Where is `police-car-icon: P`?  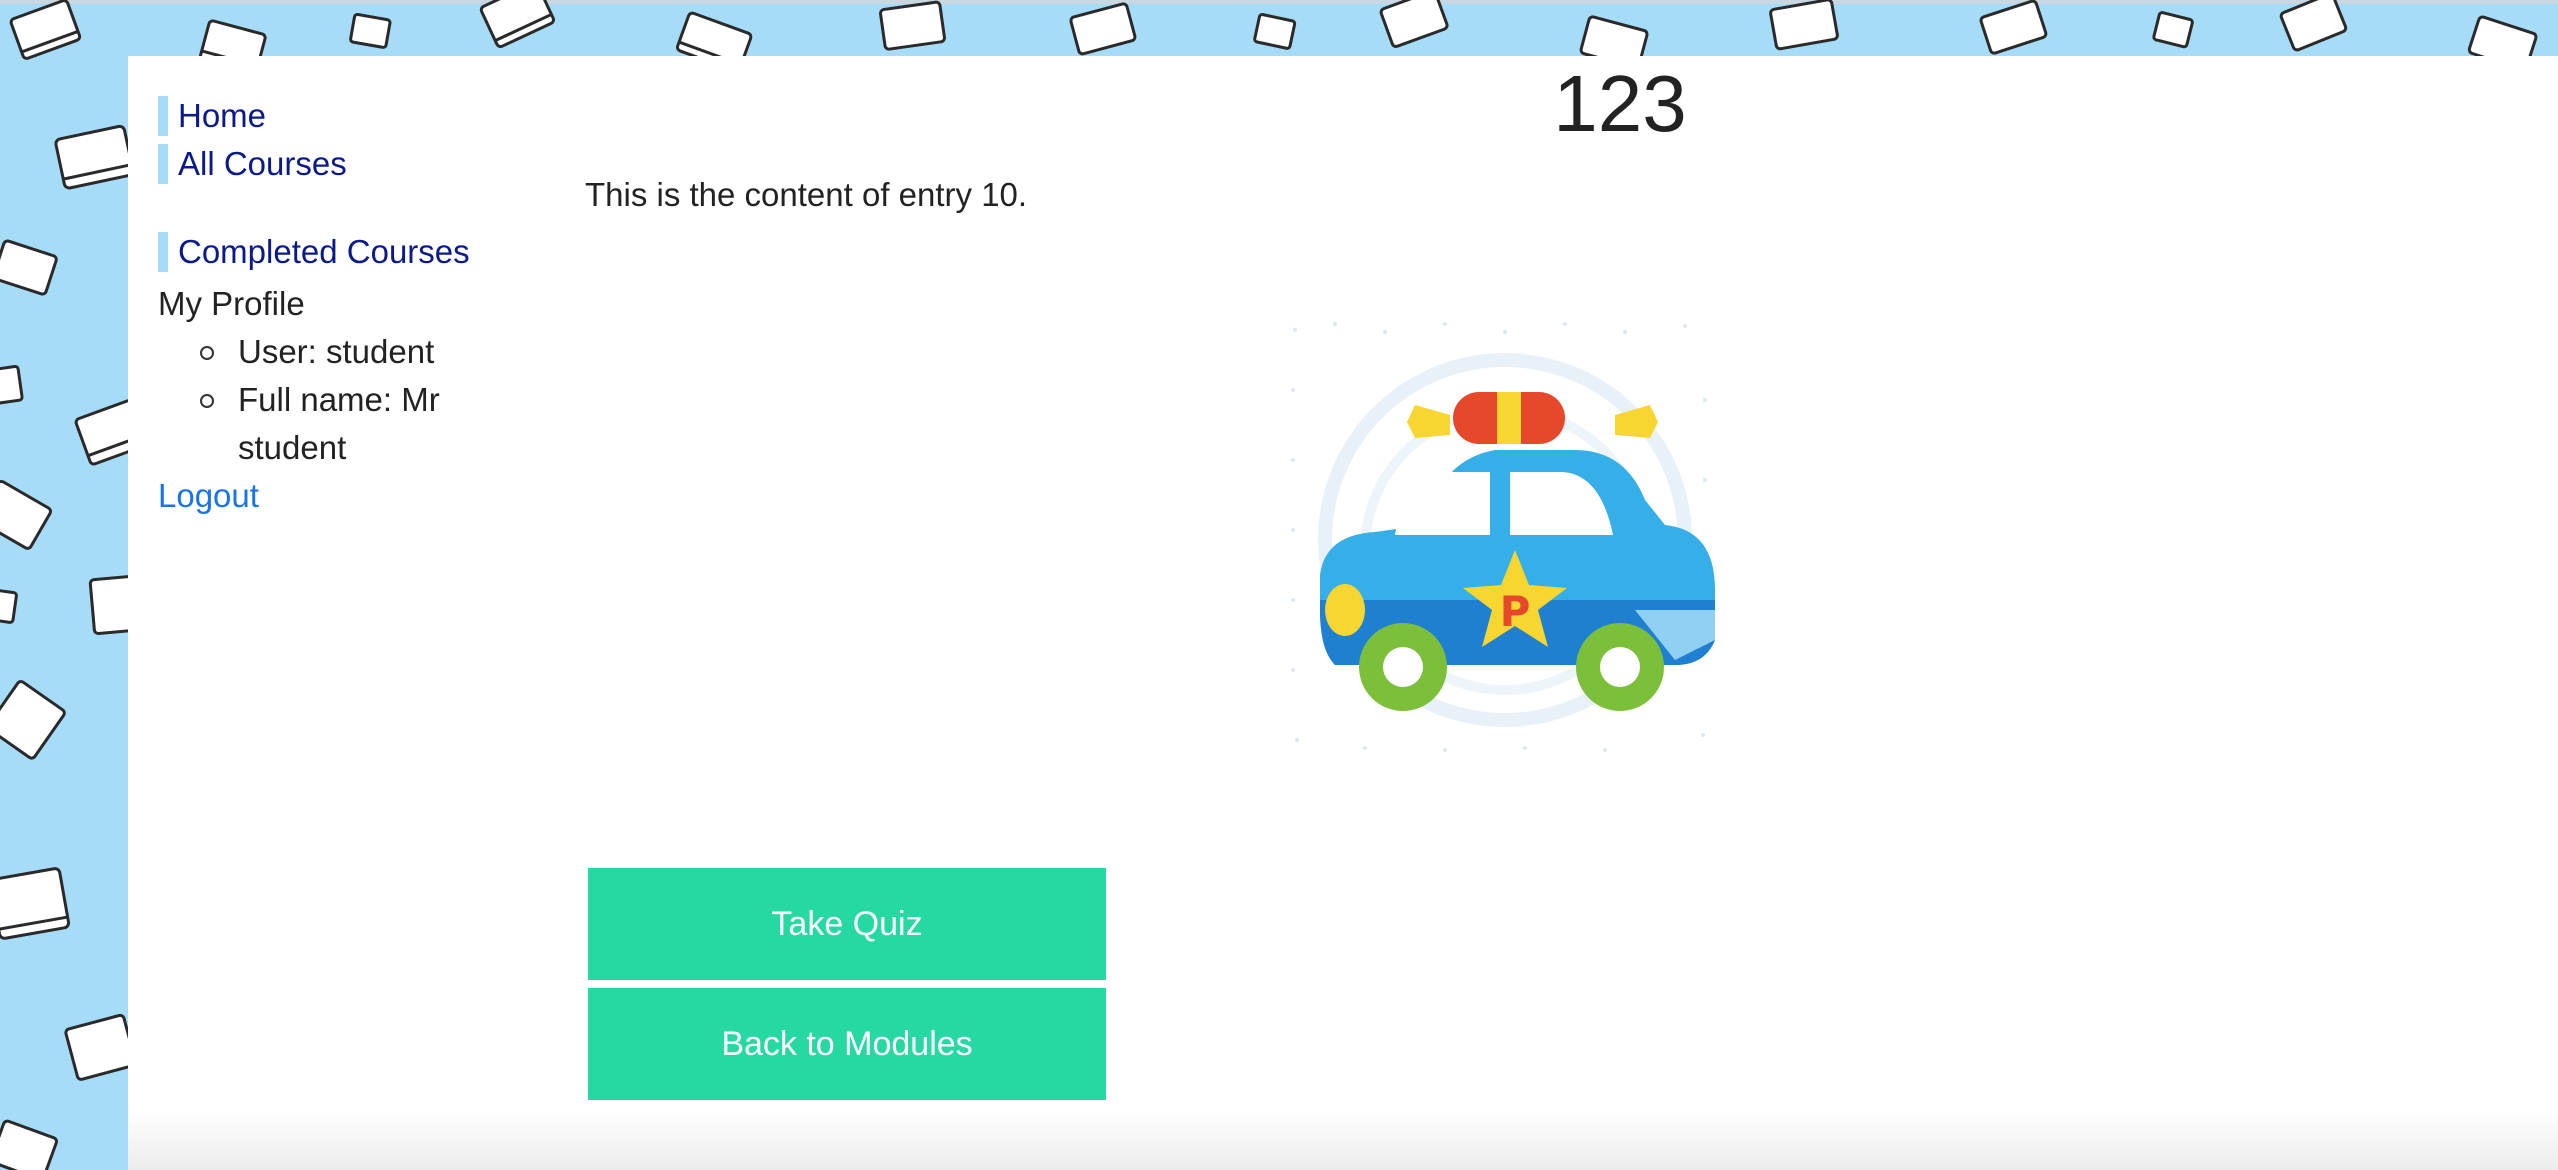
police-car-icon: P is located at coordinates (1500, 535).